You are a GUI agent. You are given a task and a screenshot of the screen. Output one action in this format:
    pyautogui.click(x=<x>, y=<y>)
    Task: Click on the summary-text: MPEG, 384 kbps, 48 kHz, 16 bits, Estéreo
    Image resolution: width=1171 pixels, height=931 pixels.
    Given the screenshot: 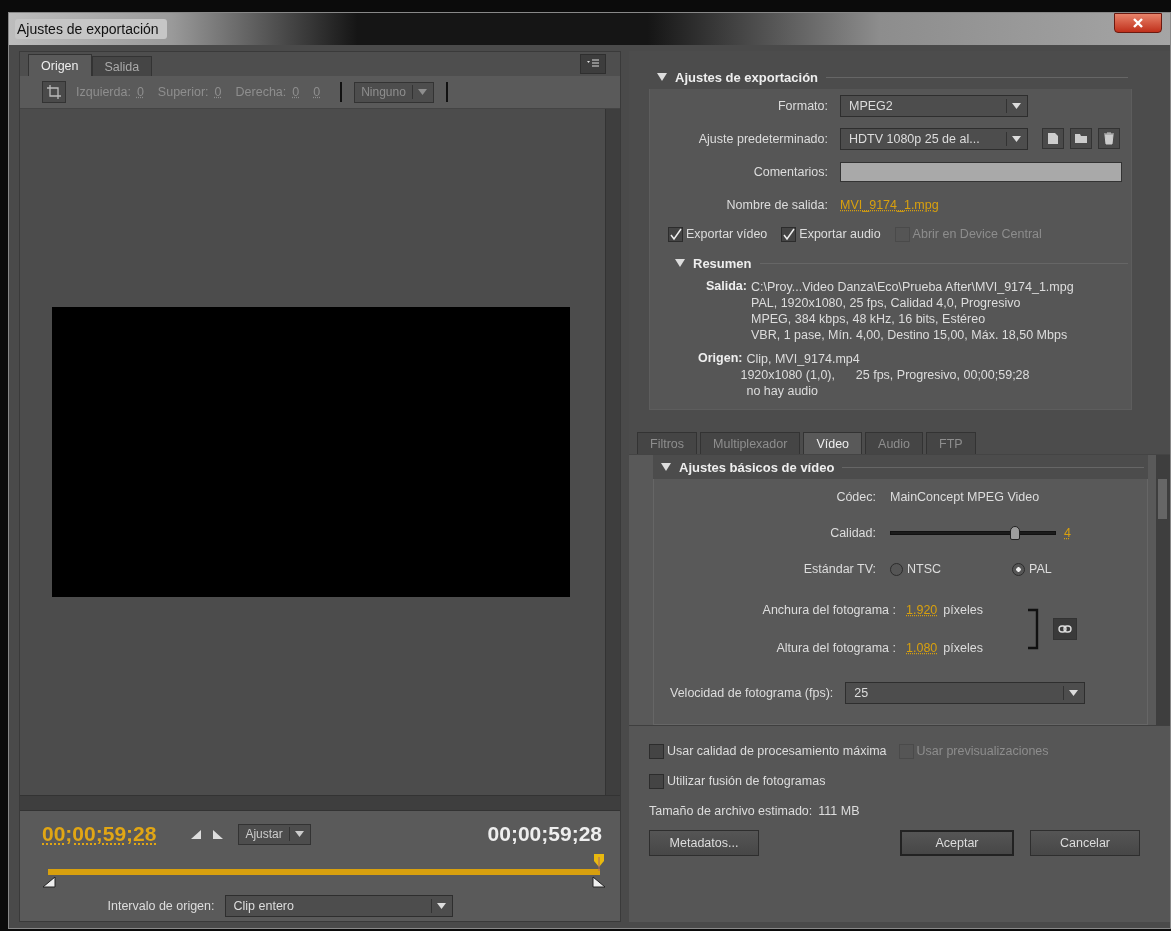 What is the action you would take?
    pyautogui.click(x=869, y=319)
    